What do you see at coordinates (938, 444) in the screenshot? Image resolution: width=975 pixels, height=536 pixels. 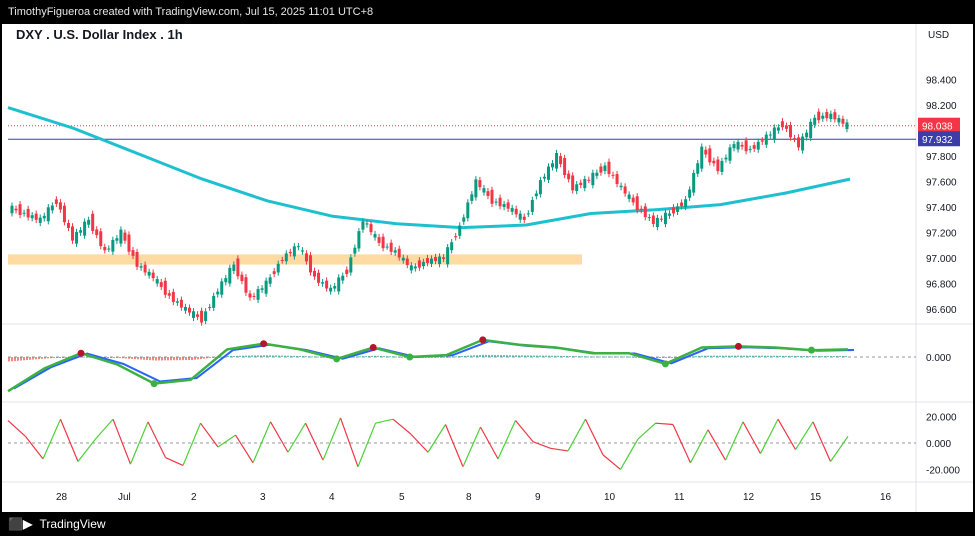 I see `rsi-tick-label: 0.000` at bounding box center [938, 444].